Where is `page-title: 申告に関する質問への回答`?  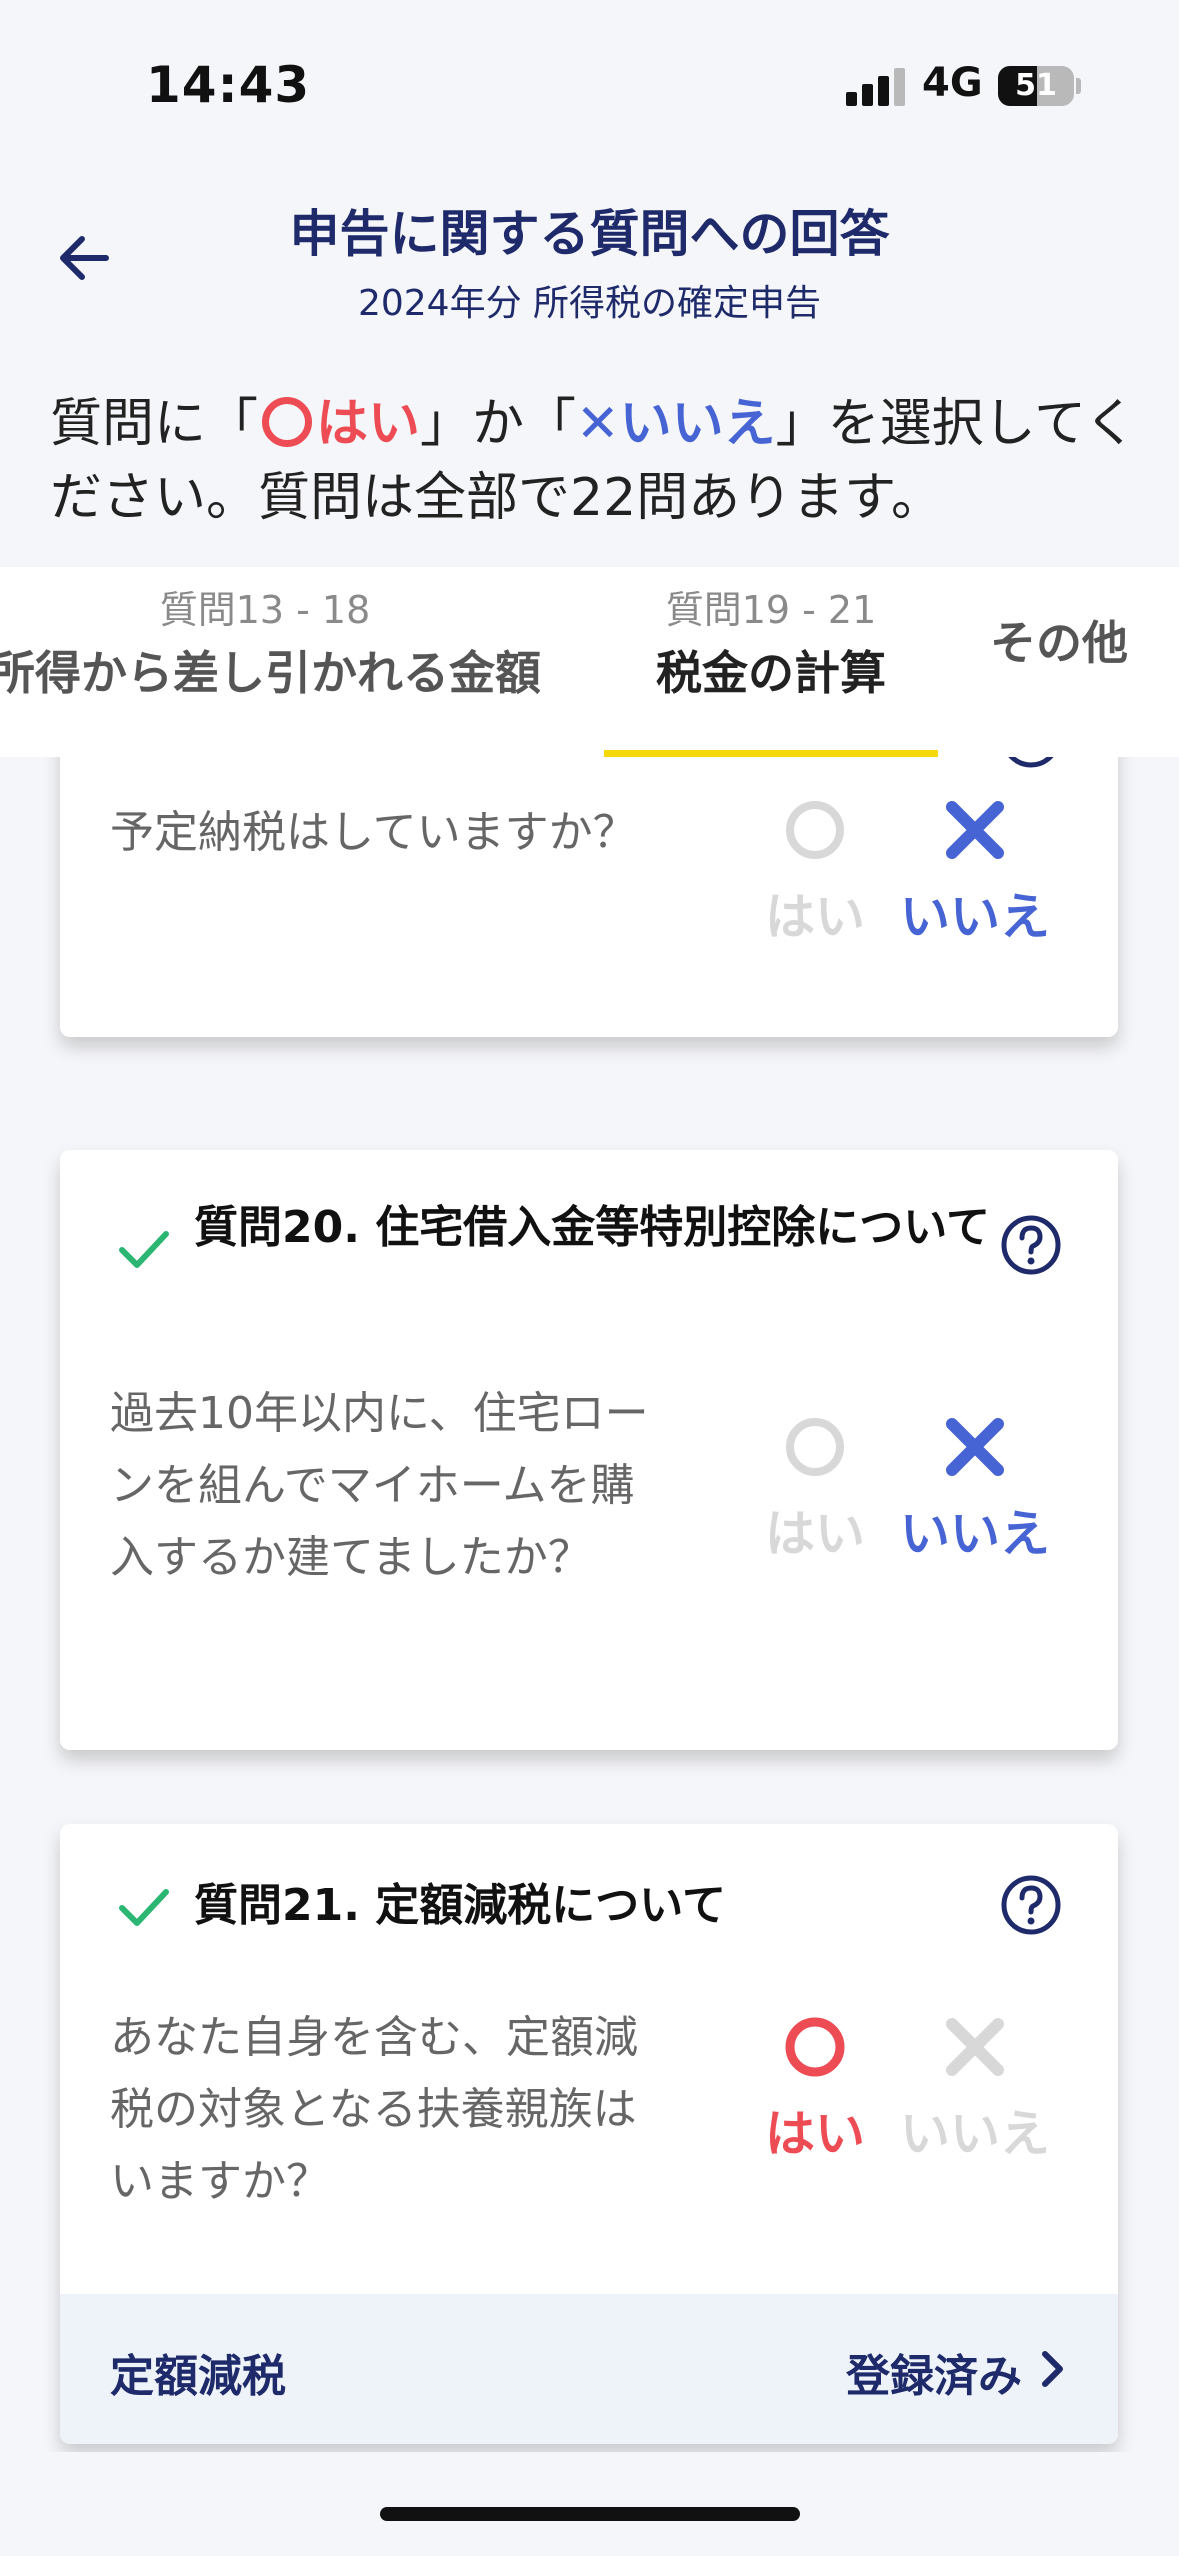
page-title: 申告に関する質問への回答 is located at coordinates (589, 234).